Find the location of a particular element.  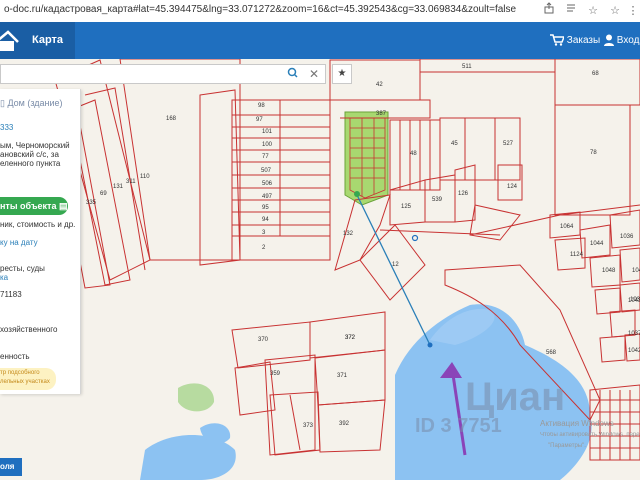

document-icon: ▤ is located at coordinates (63, 206).